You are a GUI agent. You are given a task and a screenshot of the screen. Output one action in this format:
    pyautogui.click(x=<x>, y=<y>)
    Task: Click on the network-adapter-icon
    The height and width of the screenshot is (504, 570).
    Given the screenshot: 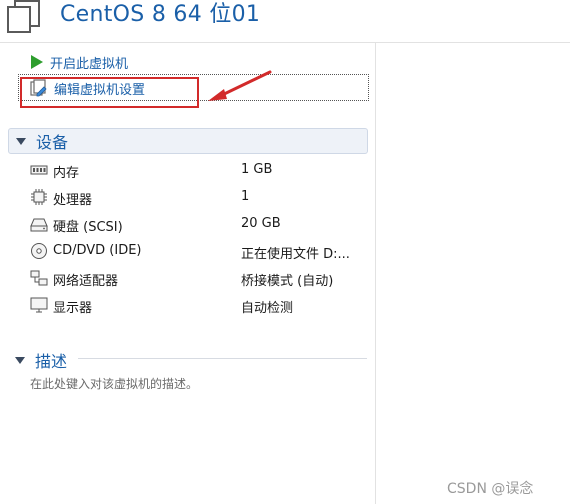 What is the action you would take?
    pyautogui.click(x=39, y=278)
    